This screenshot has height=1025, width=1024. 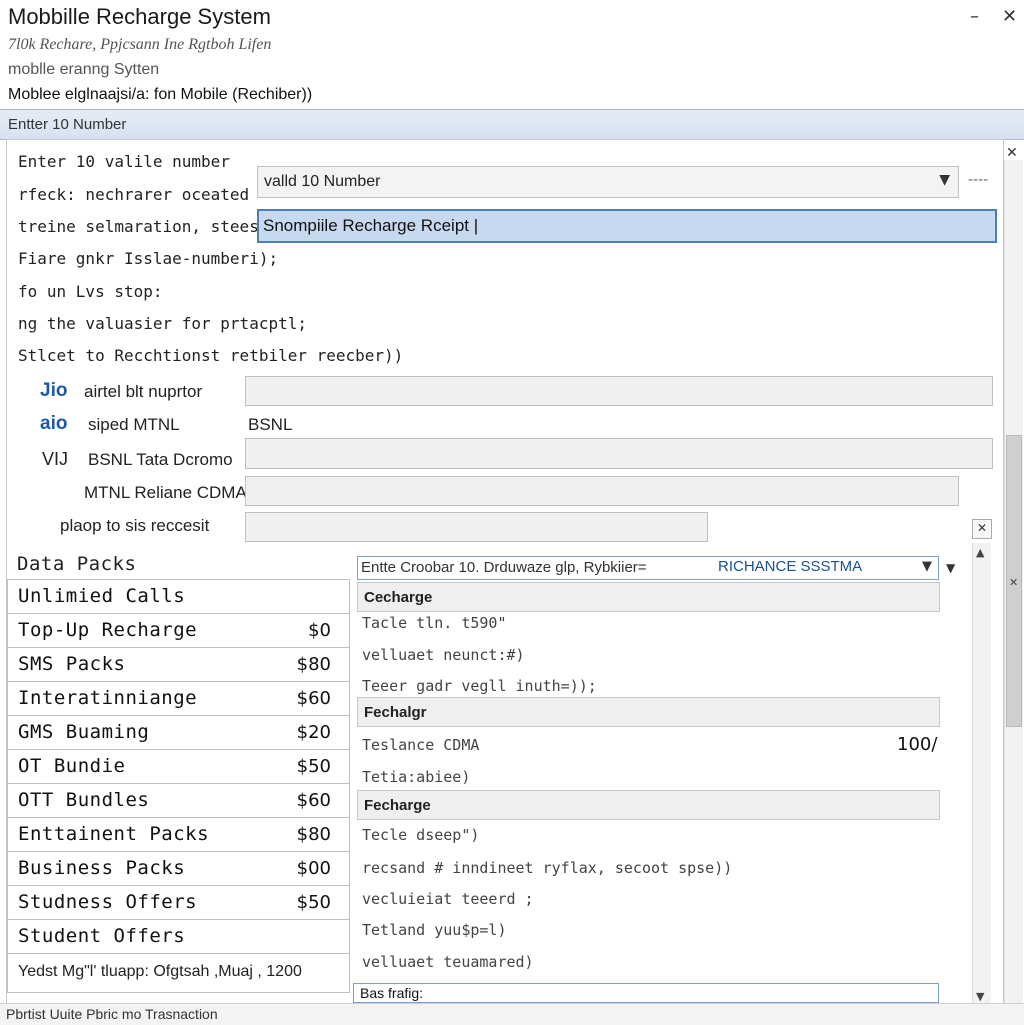 I want to click on form-line: Fiare gnkr Isslae-numberi);, so click(x=148, y=258).